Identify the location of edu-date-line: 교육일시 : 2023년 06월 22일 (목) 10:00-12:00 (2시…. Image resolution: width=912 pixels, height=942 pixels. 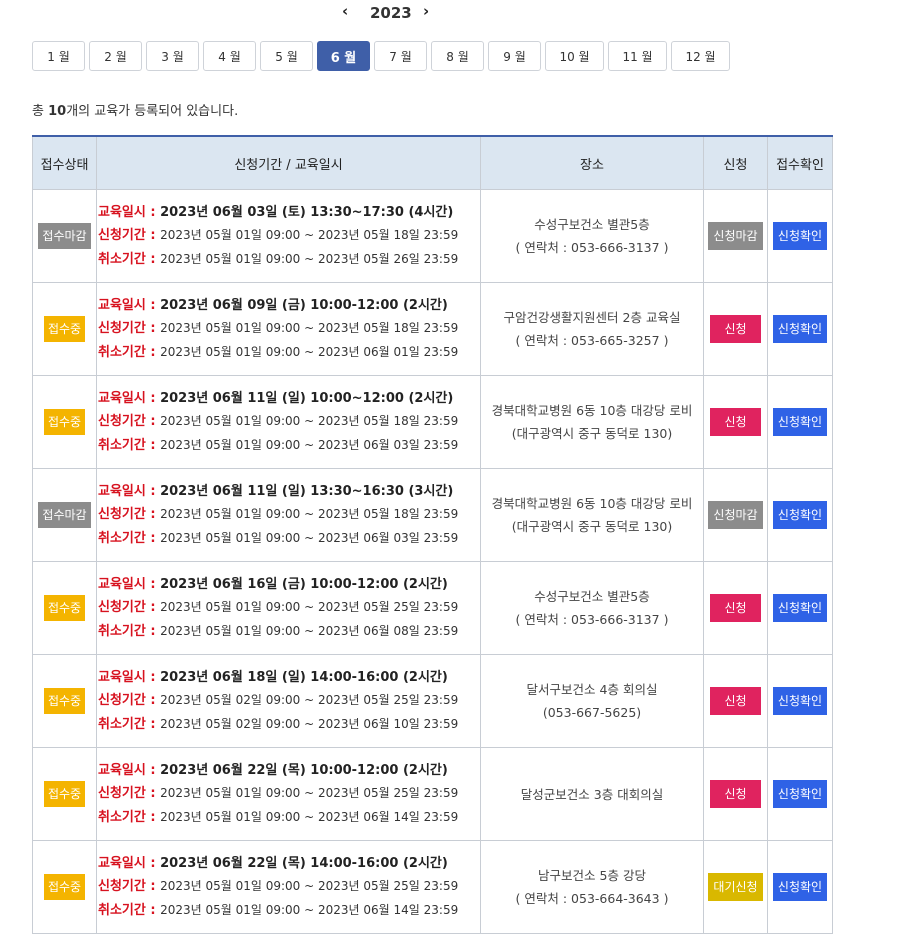
(289, 771).